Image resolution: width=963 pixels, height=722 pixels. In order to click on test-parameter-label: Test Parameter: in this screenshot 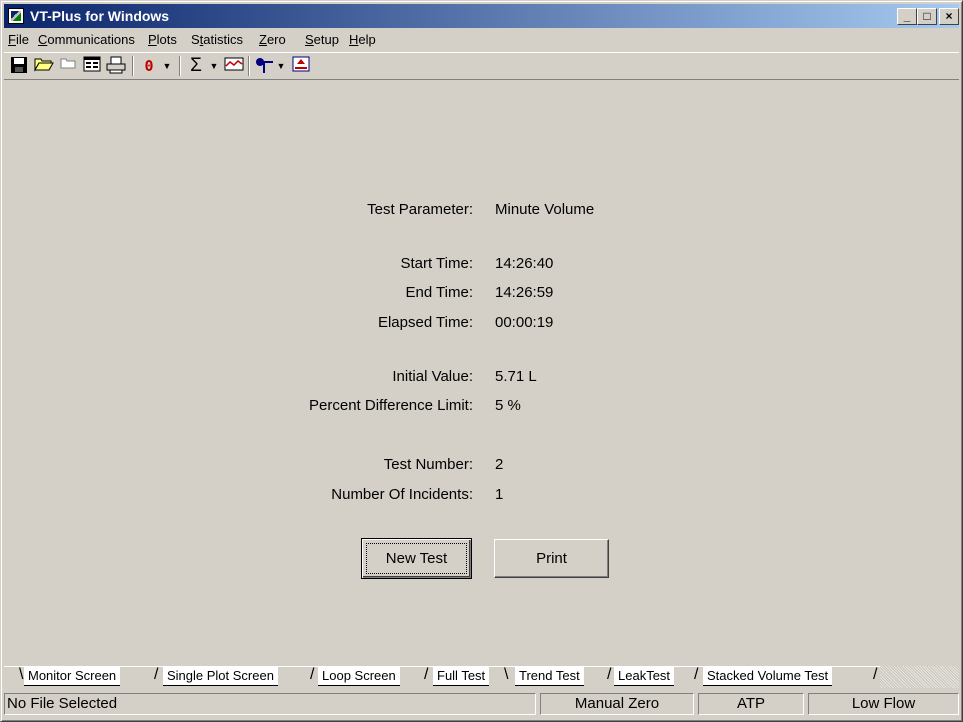, I will do `click(420, 209)`.